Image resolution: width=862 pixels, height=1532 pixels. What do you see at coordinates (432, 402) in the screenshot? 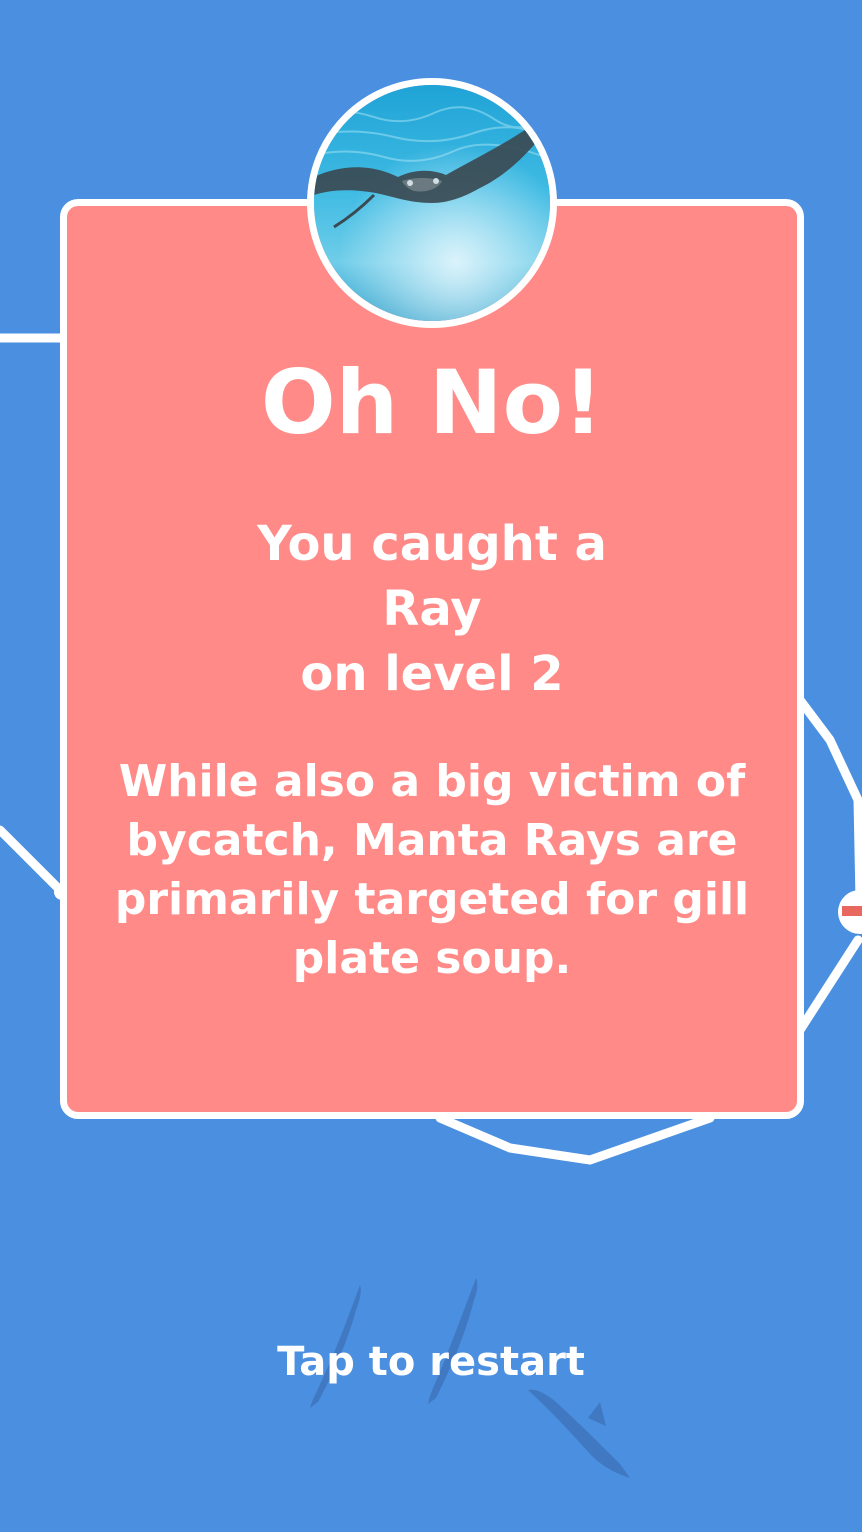
I see `popup-title: Oh No!` at bounding box center [432, 402].